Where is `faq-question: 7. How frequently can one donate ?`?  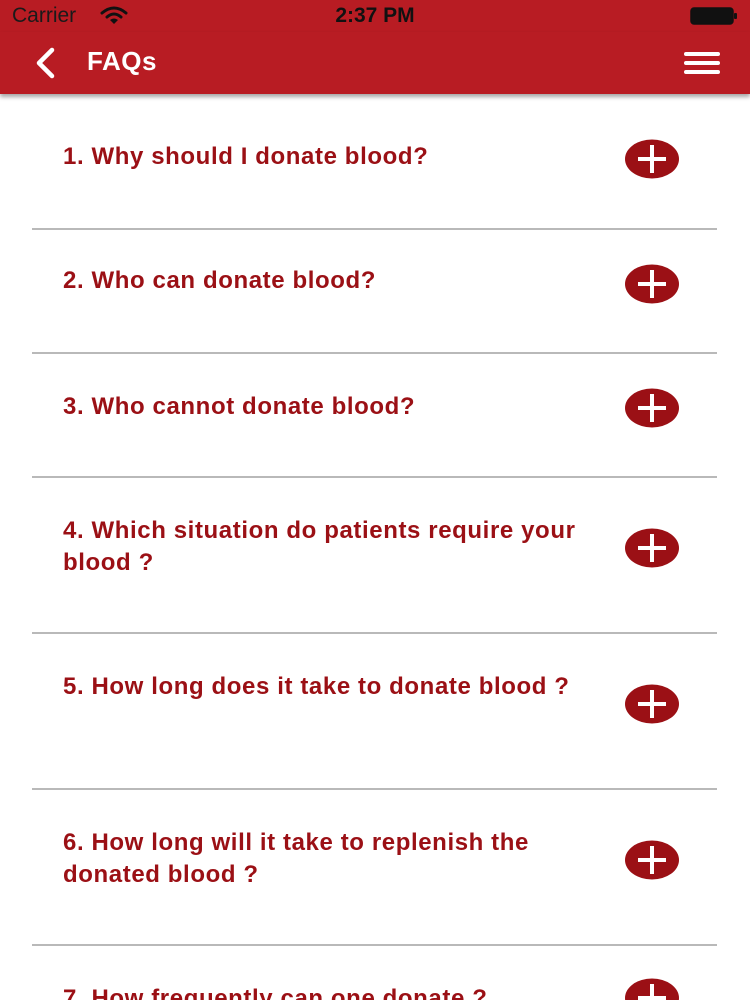
faq-question: 7. How frequently can one donate ? is located at coordinates (275, 992).